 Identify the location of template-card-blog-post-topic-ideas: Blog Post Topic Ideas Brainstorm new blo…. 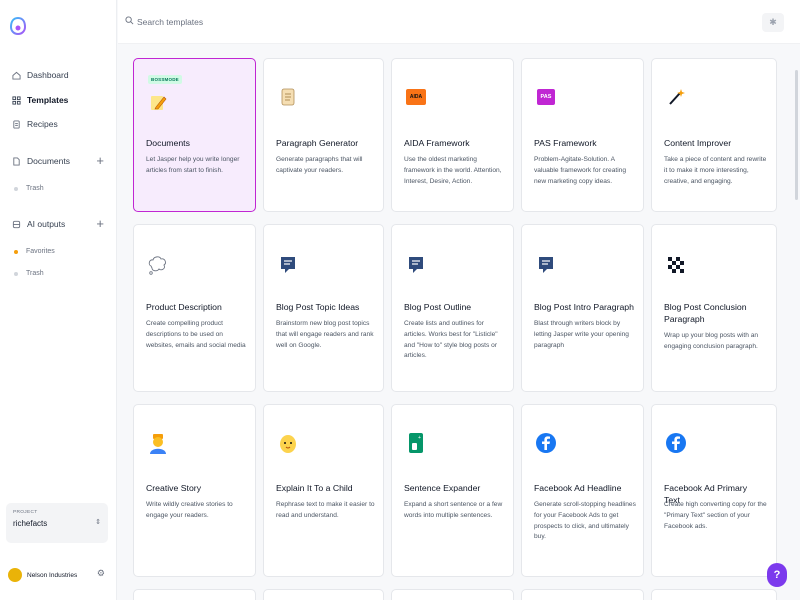
(323, 308).